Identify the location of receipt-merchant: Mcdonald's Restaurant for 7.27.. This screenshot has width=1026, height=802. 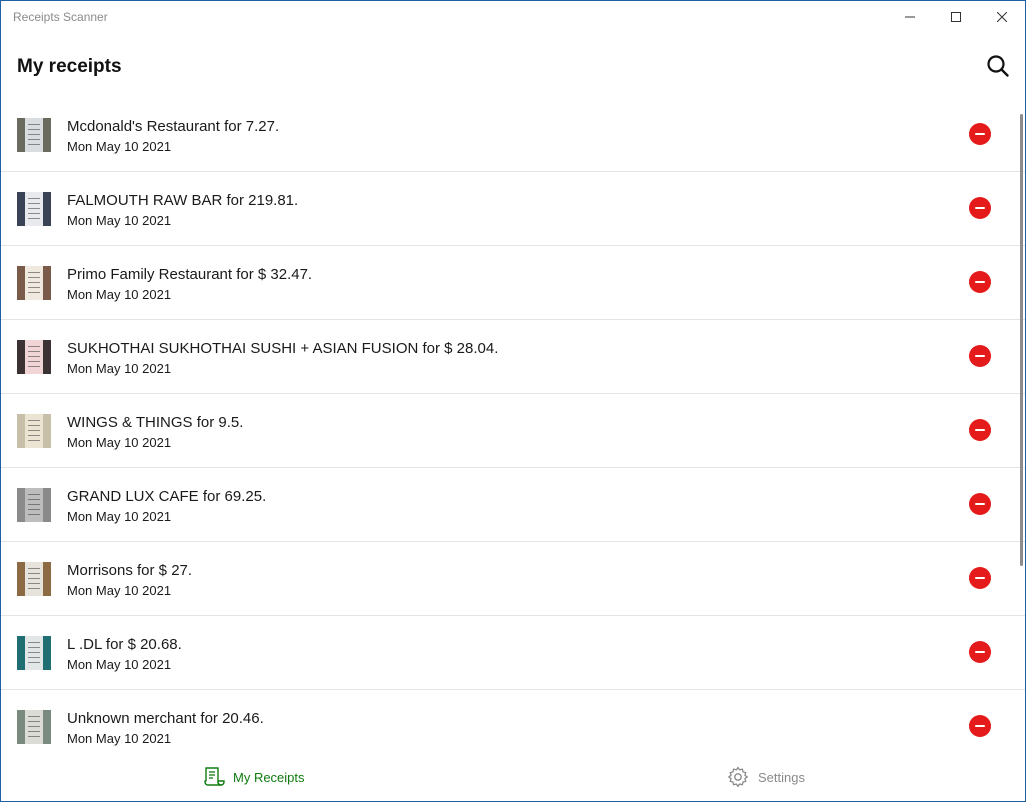
(173, 126).